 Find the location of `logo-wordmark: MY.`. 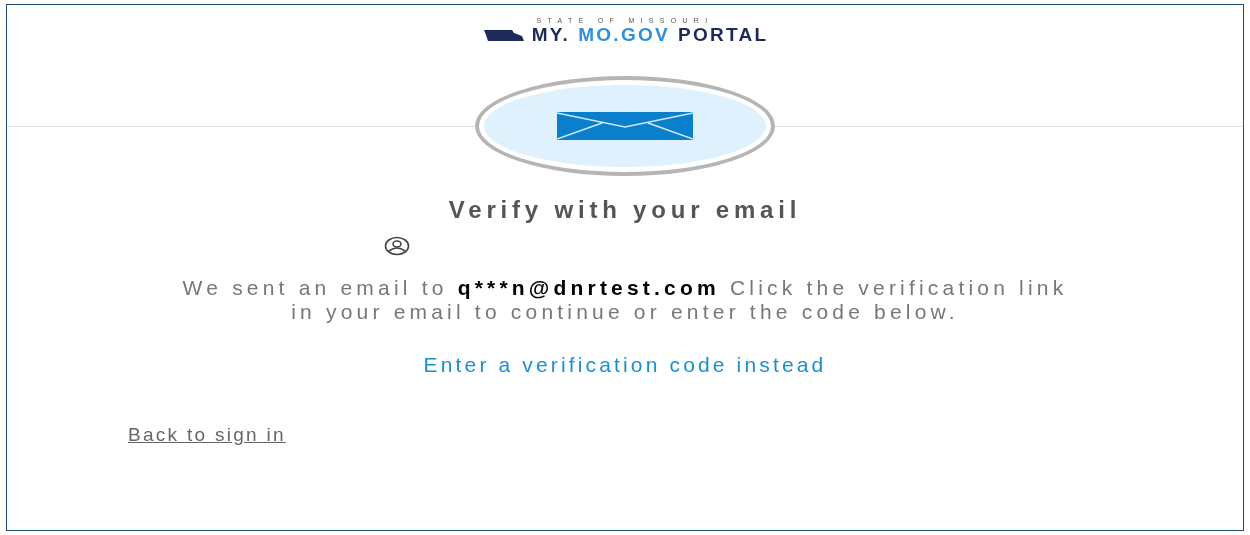

logo-wordmark: MY. is located at coordinates (551, 34).